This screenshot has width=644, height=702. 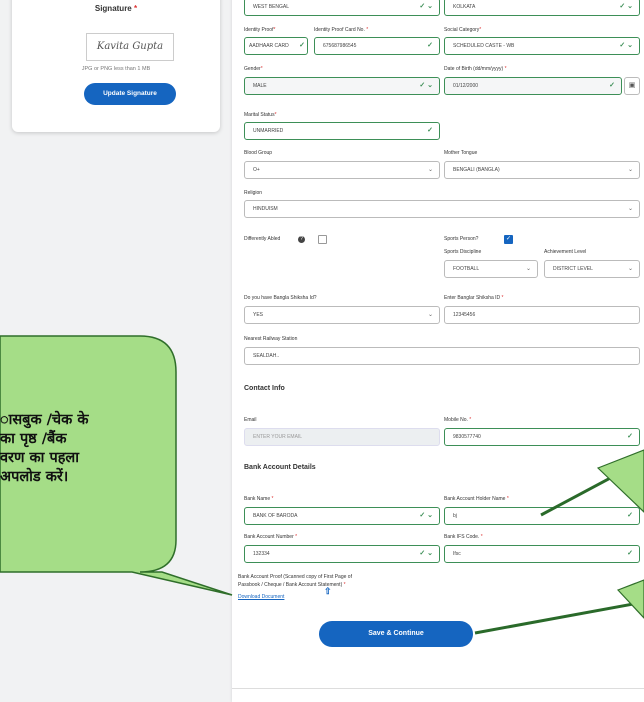 I want to click on callout-line: अपलोड करें।, so click(x=34, y=477).